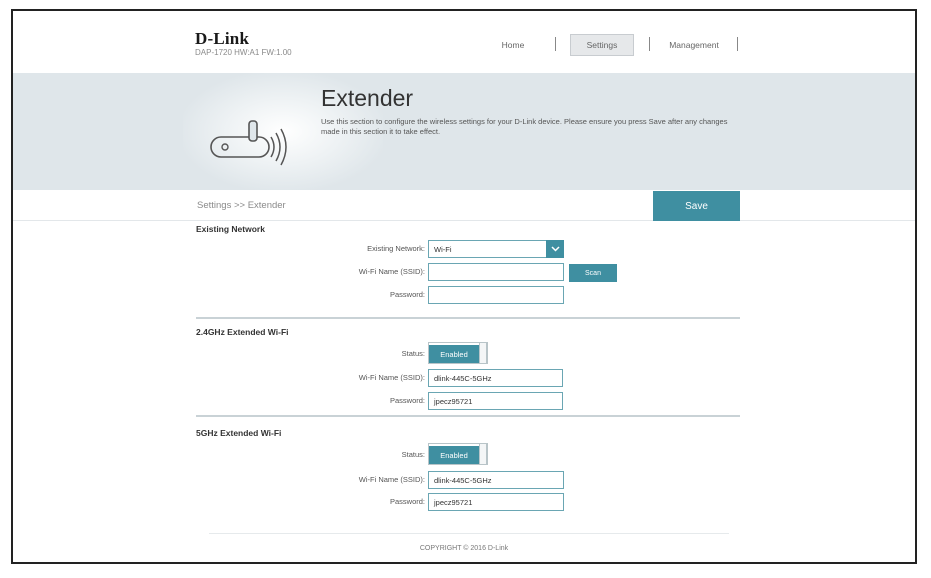  Describe the element at coordinates (391, 479) in the screenshot. I see `band-5-ssid-label: Wi-Fi Name (SSID):` at that location.